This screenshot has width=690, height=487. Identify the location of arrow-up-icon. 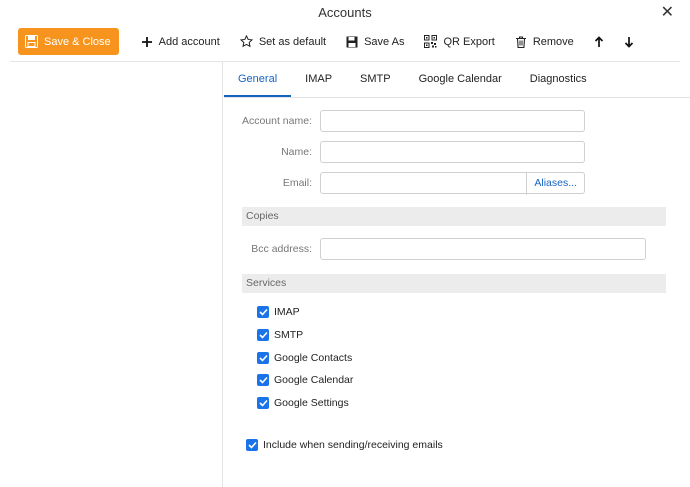
(598, 41).